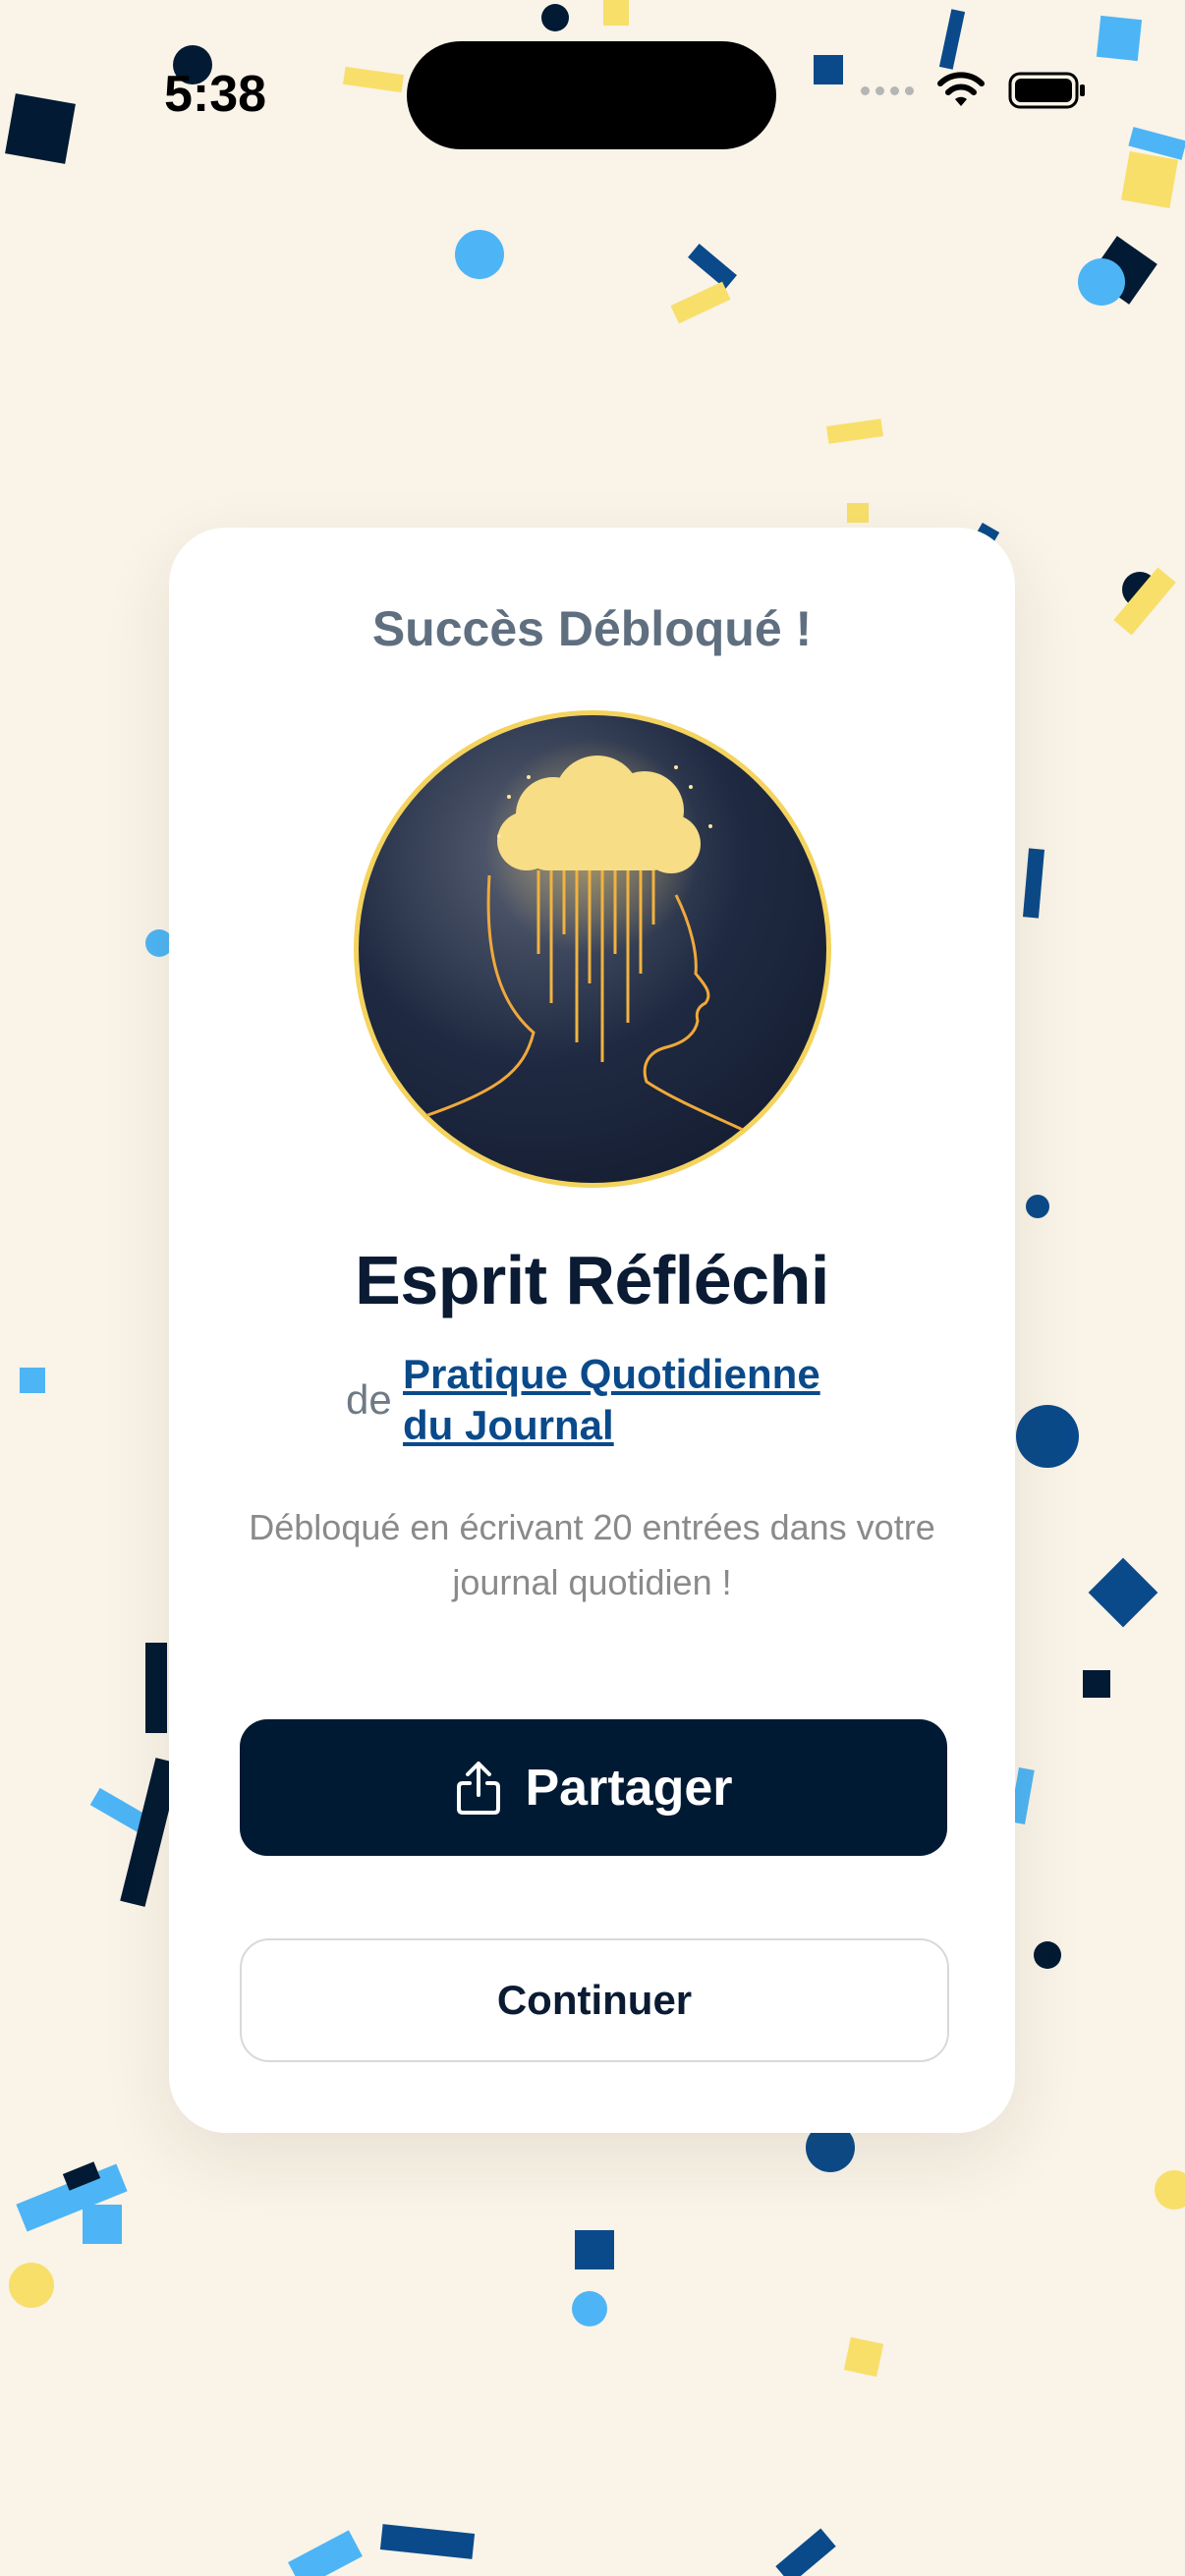 The image size is (1185, 2576). What do you see at coordinates (888, 90) in the screenshot?
I see `signal-icon` at bounding box center [888, 90].